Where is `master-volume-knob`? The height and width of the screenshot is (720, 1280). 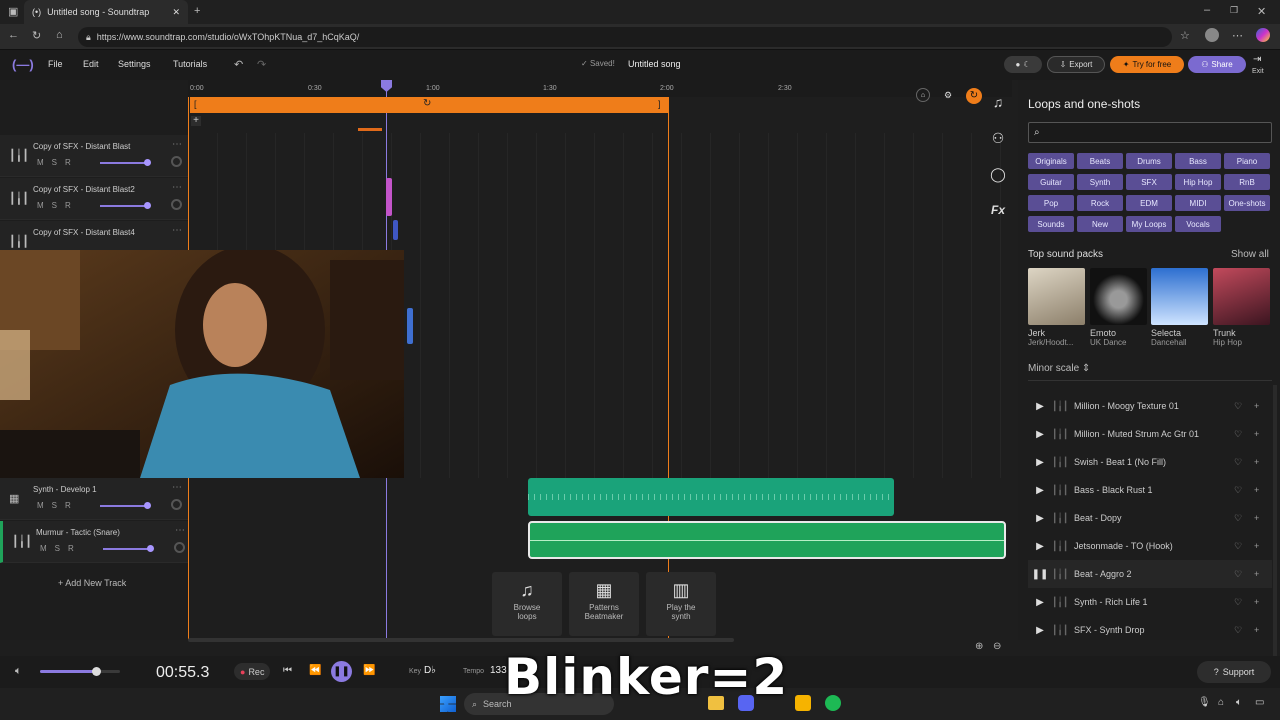
master-volume-knob is located at coordinates (96, 671).